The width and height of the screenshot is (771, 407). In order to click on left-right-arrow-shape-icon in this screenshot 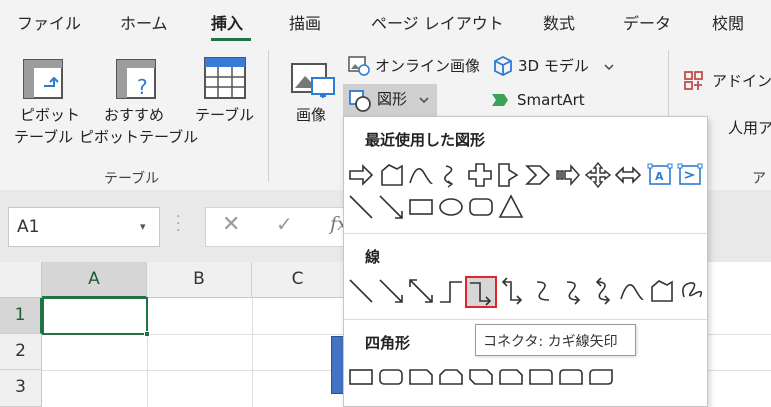, I will do `click(628, 175)`.